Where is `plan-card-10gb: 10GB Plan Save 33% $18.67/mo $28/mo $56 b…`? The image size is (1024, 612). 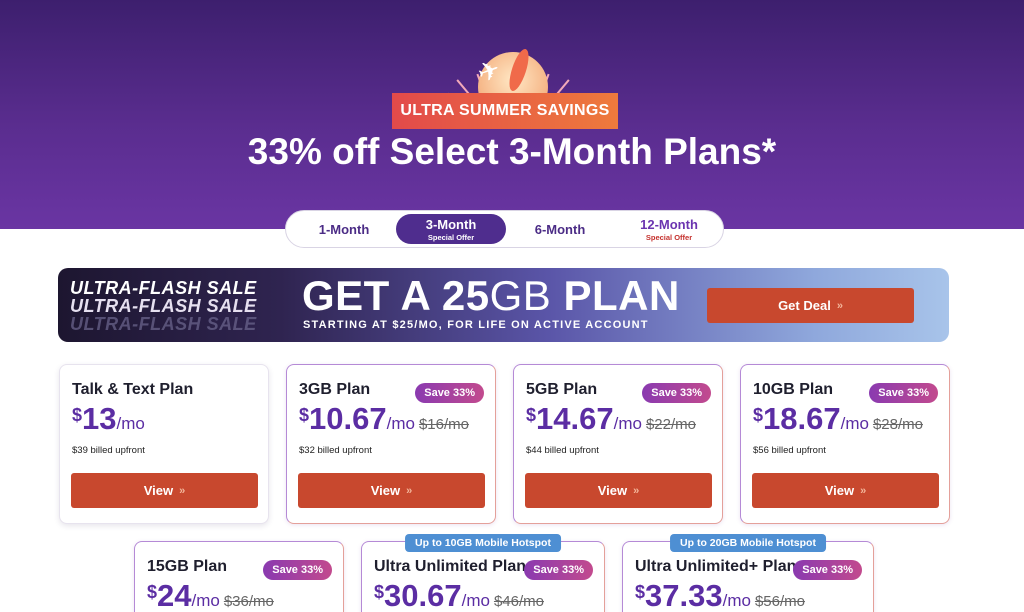
plan-card-10gb: 10GB Plan Save 33% $18.67/mo $28/mo $56 b… is located at coordinates (845, 444).